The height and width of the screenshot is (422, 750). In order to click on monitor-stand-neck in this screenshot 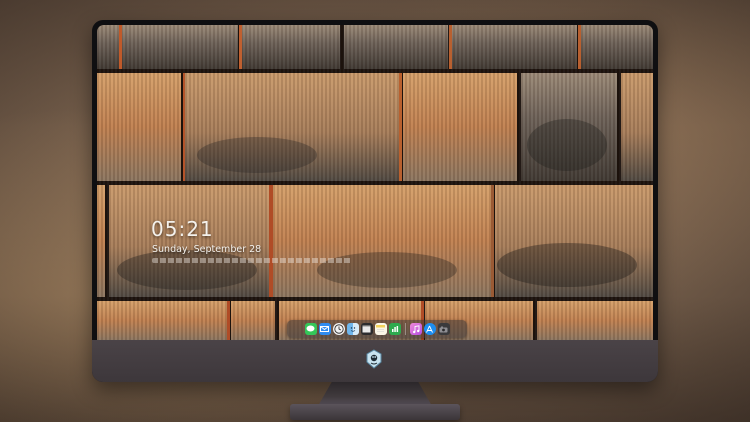, I will do `click(375, 394)`.